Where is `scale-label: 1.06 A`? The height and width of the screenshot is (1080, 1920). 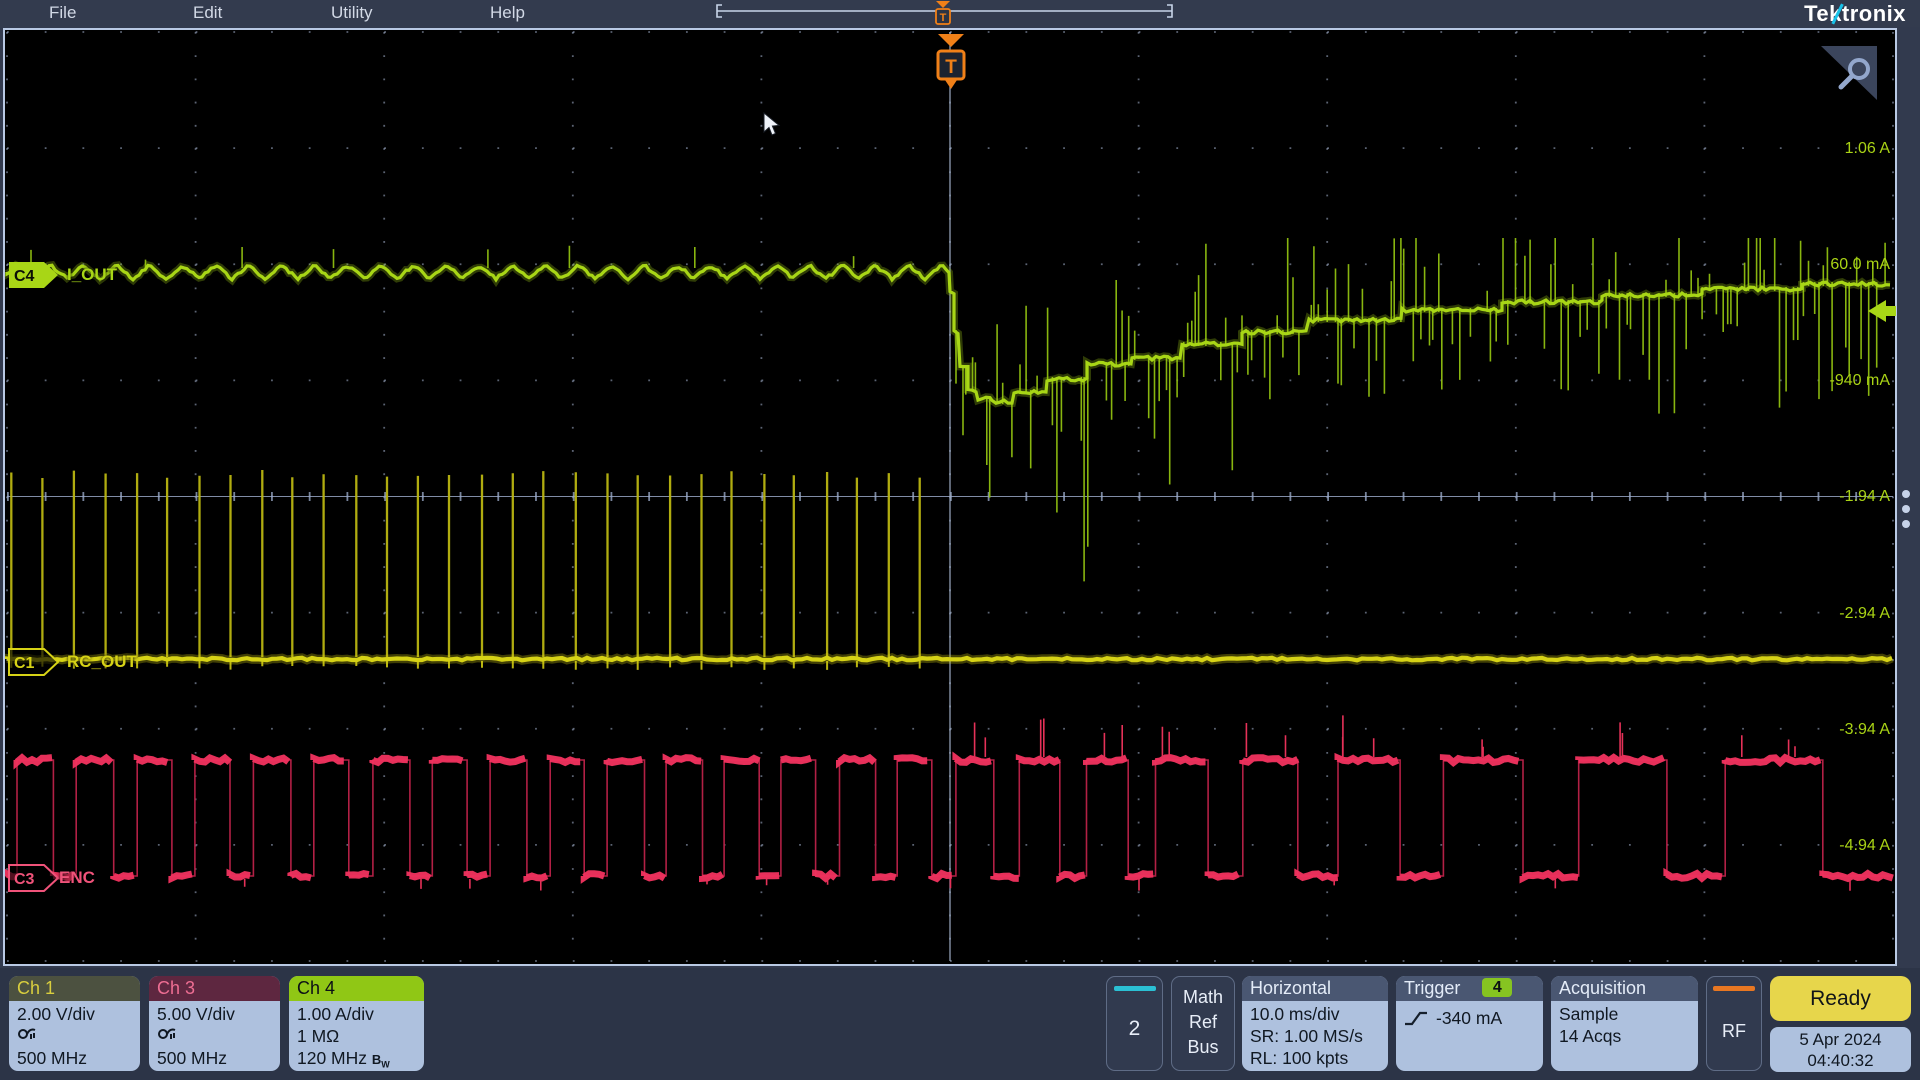
scale-label: 1.06 A is located at coordinates (1867, 148).